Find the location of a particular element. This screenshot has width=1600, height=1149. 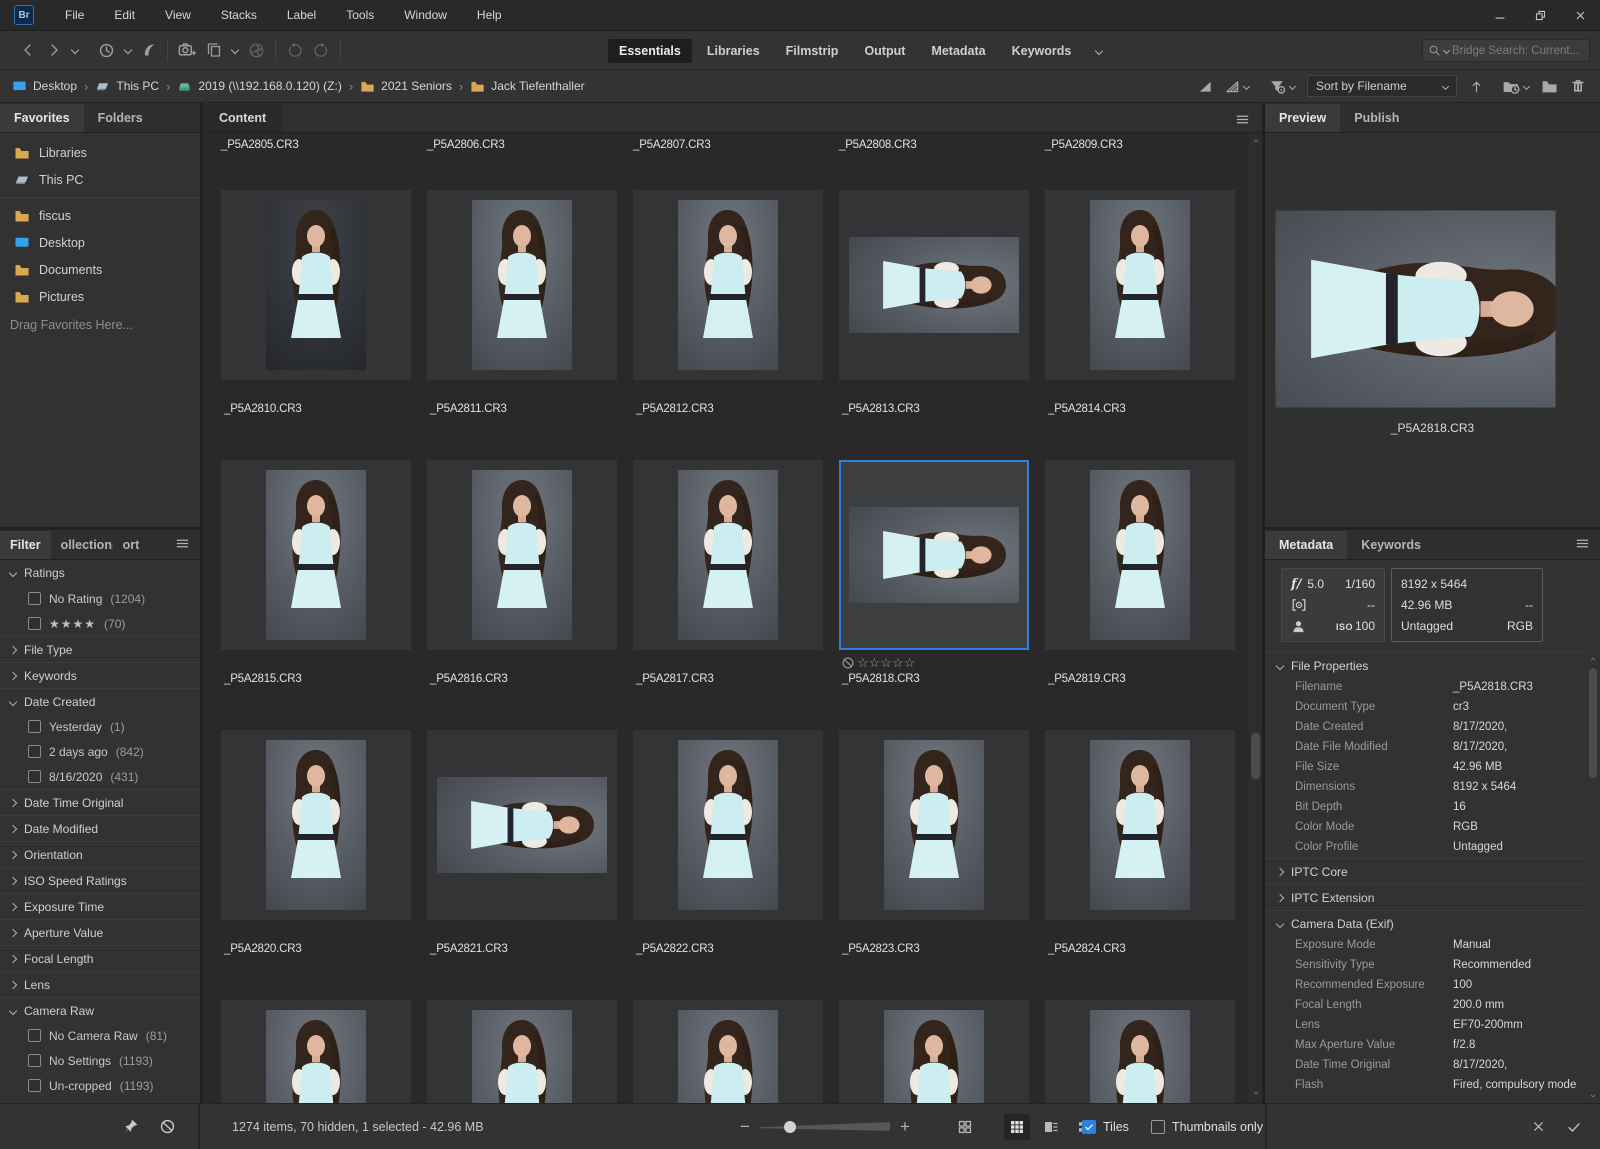

workspace-tab-output: Output is located at coordinates (884, 51).